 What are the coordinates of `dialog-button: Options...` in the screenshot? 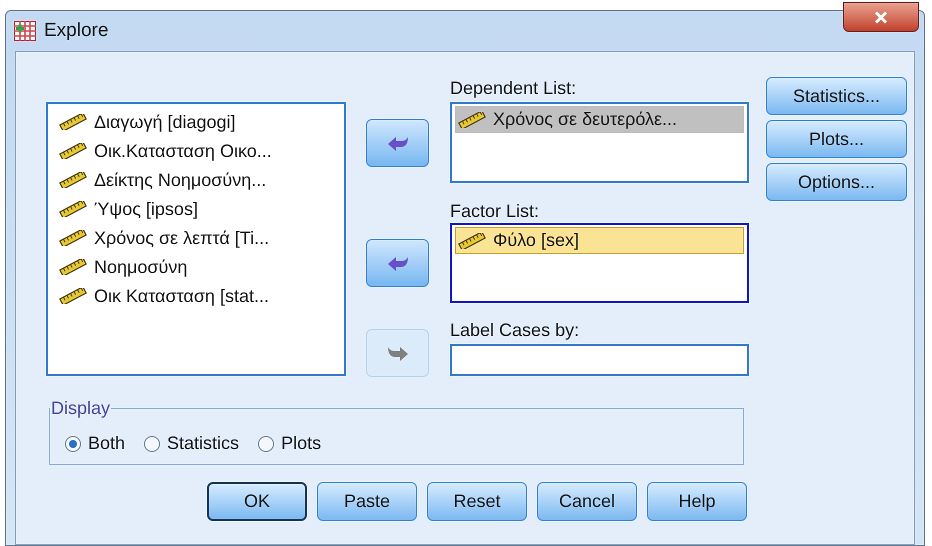 It's located at (836, 182).